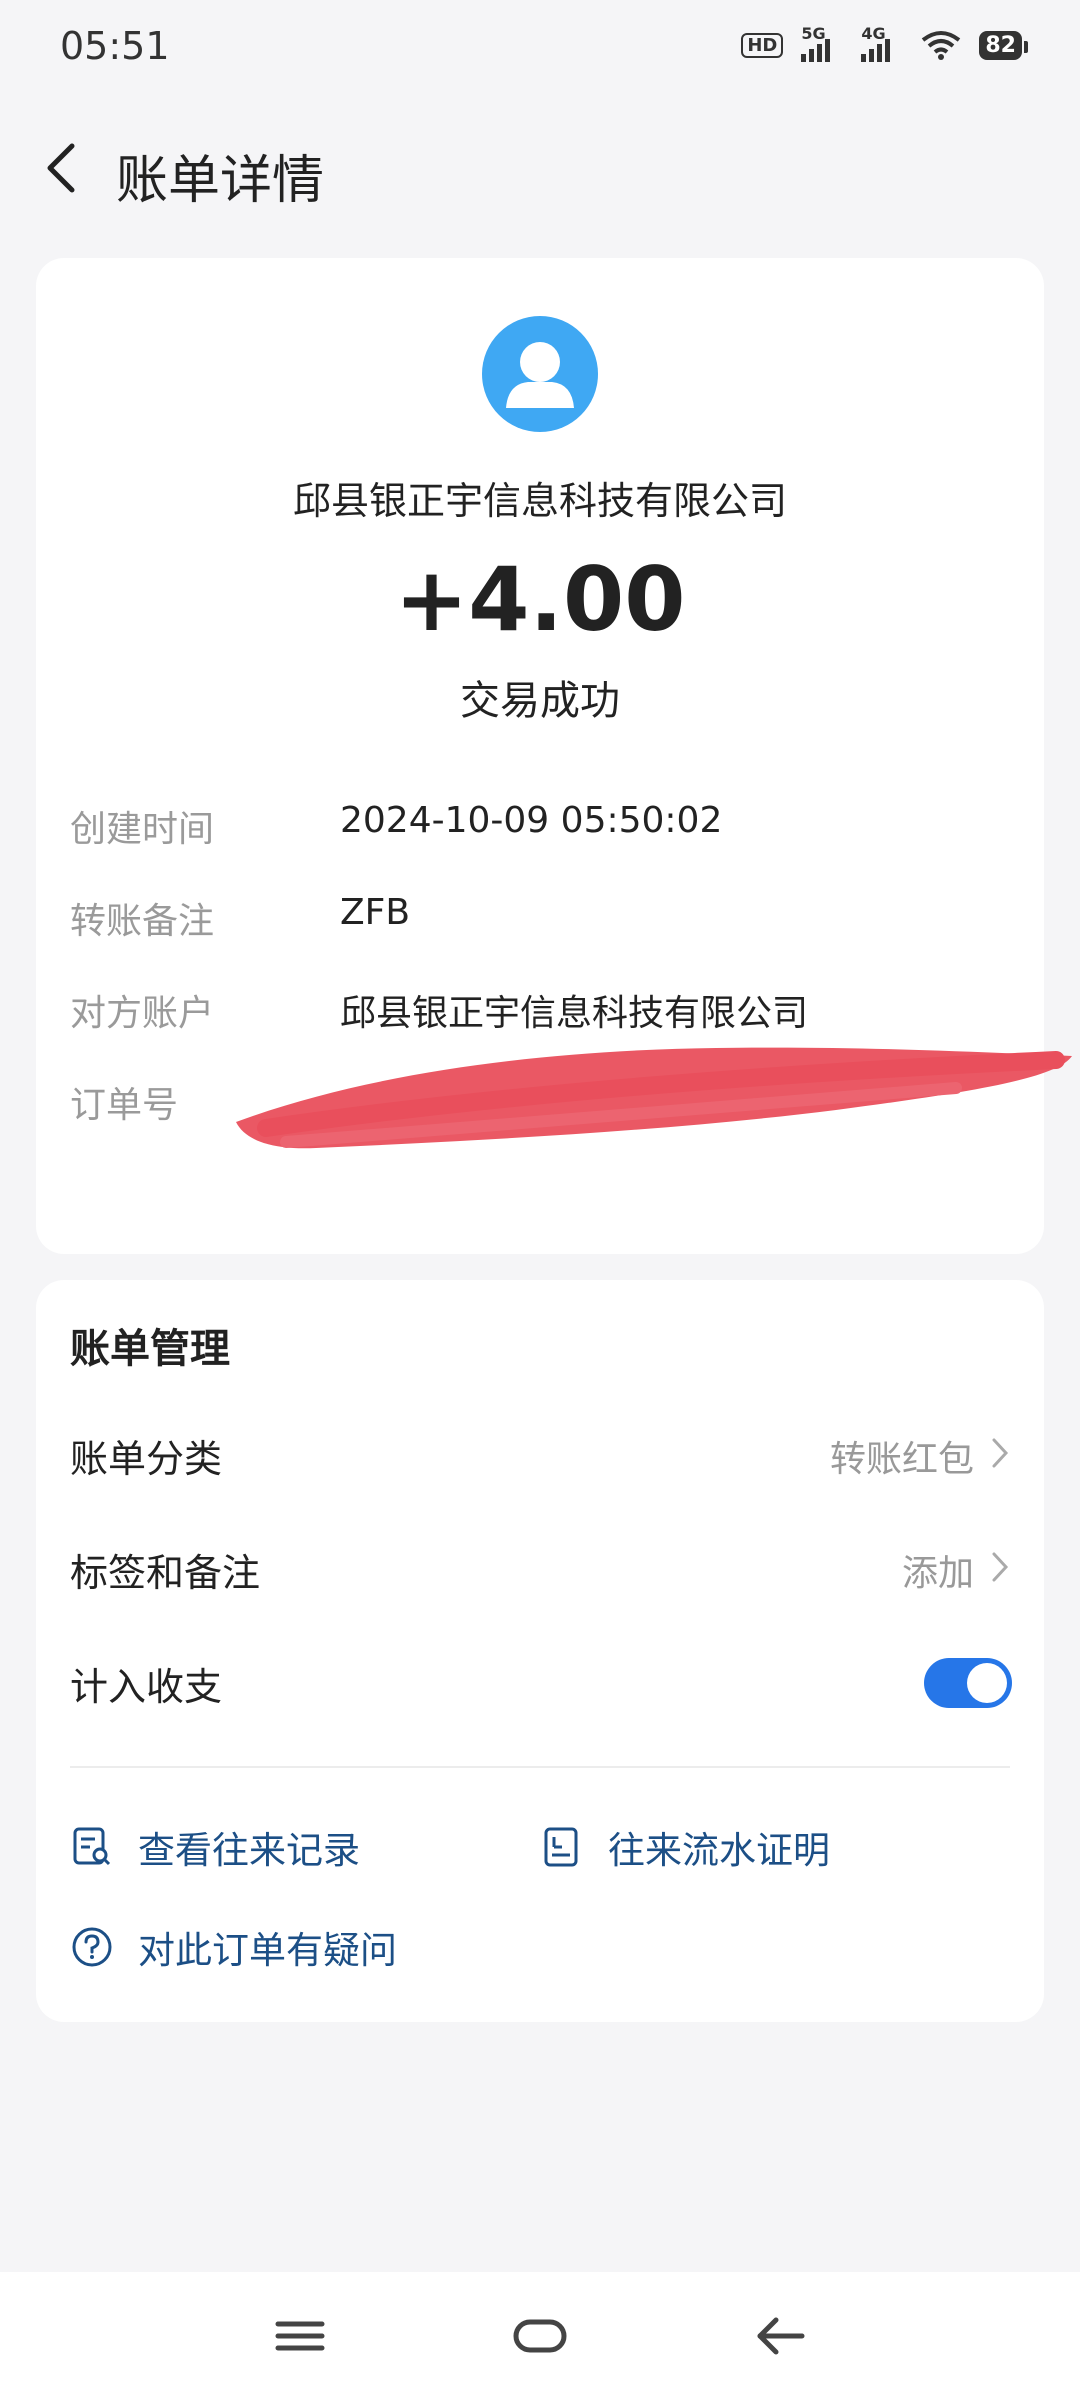  What do you see at coordinates (92, 1947) in the screenshot?
I see `question-icon` at bounding box center [92, 1947].